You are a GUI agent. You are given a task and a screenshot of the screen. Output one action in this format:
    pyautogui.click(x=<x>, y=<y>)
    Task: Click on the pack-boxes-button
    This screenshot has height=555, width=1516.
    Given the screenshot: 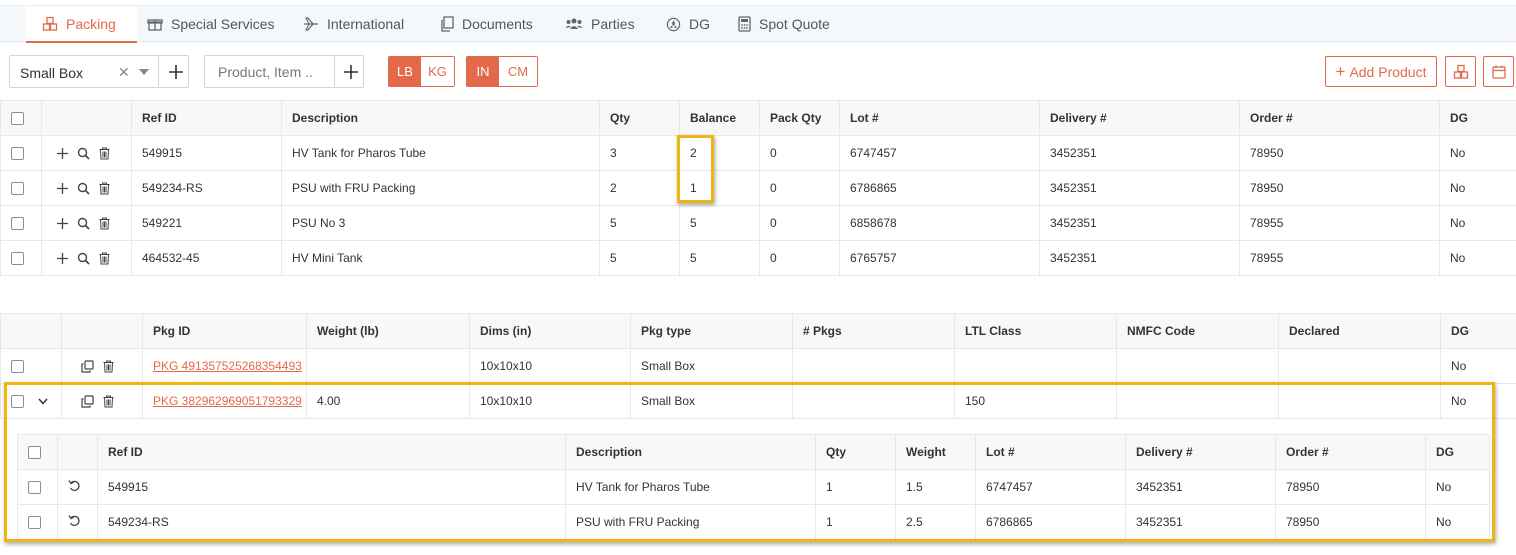 What is the action you would take?
    pyautogui.click(x=1460, y=71)
    